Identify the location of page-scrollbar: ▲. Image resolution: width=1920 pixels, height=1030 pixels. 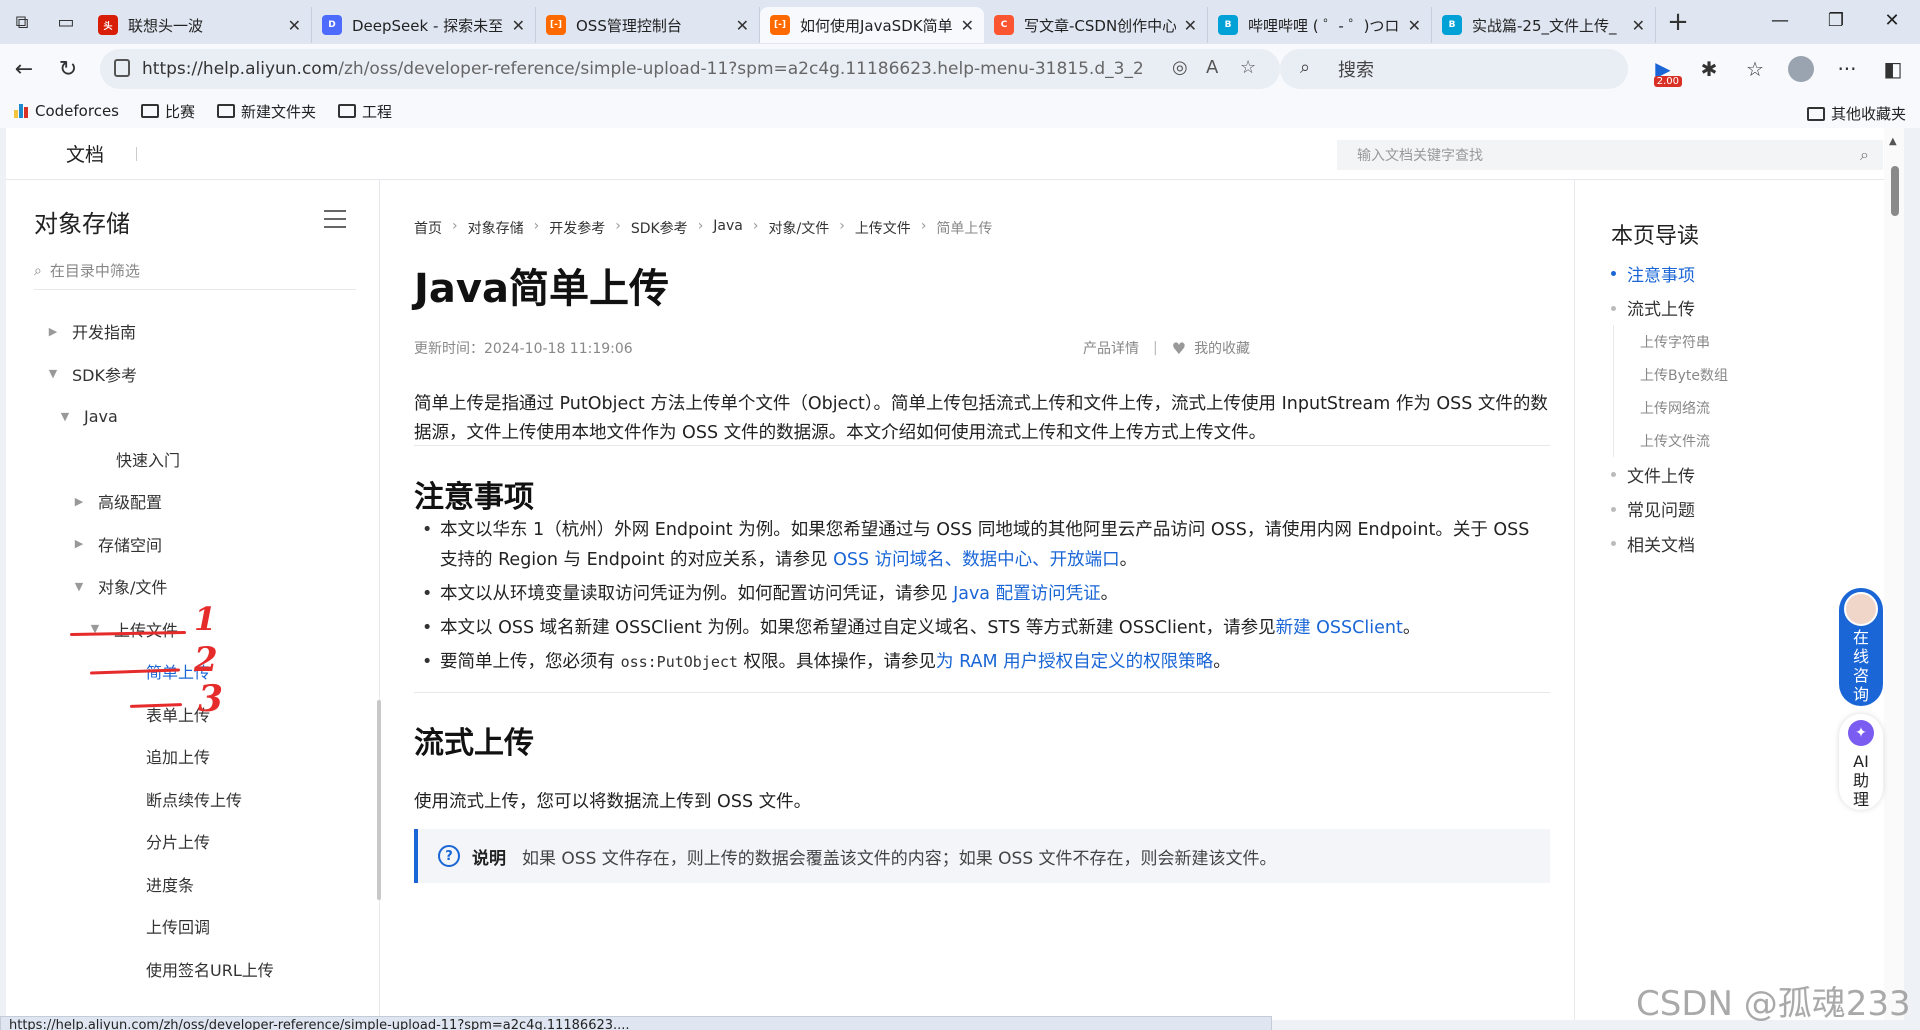
(1894, 574).